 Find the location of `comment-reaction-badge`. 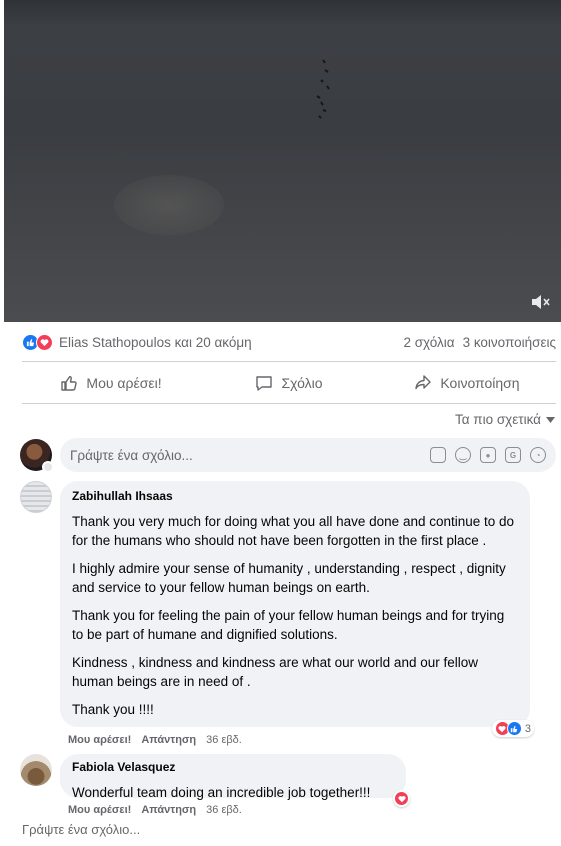

comment-reaction-badge is located at coordinates (401, 798).